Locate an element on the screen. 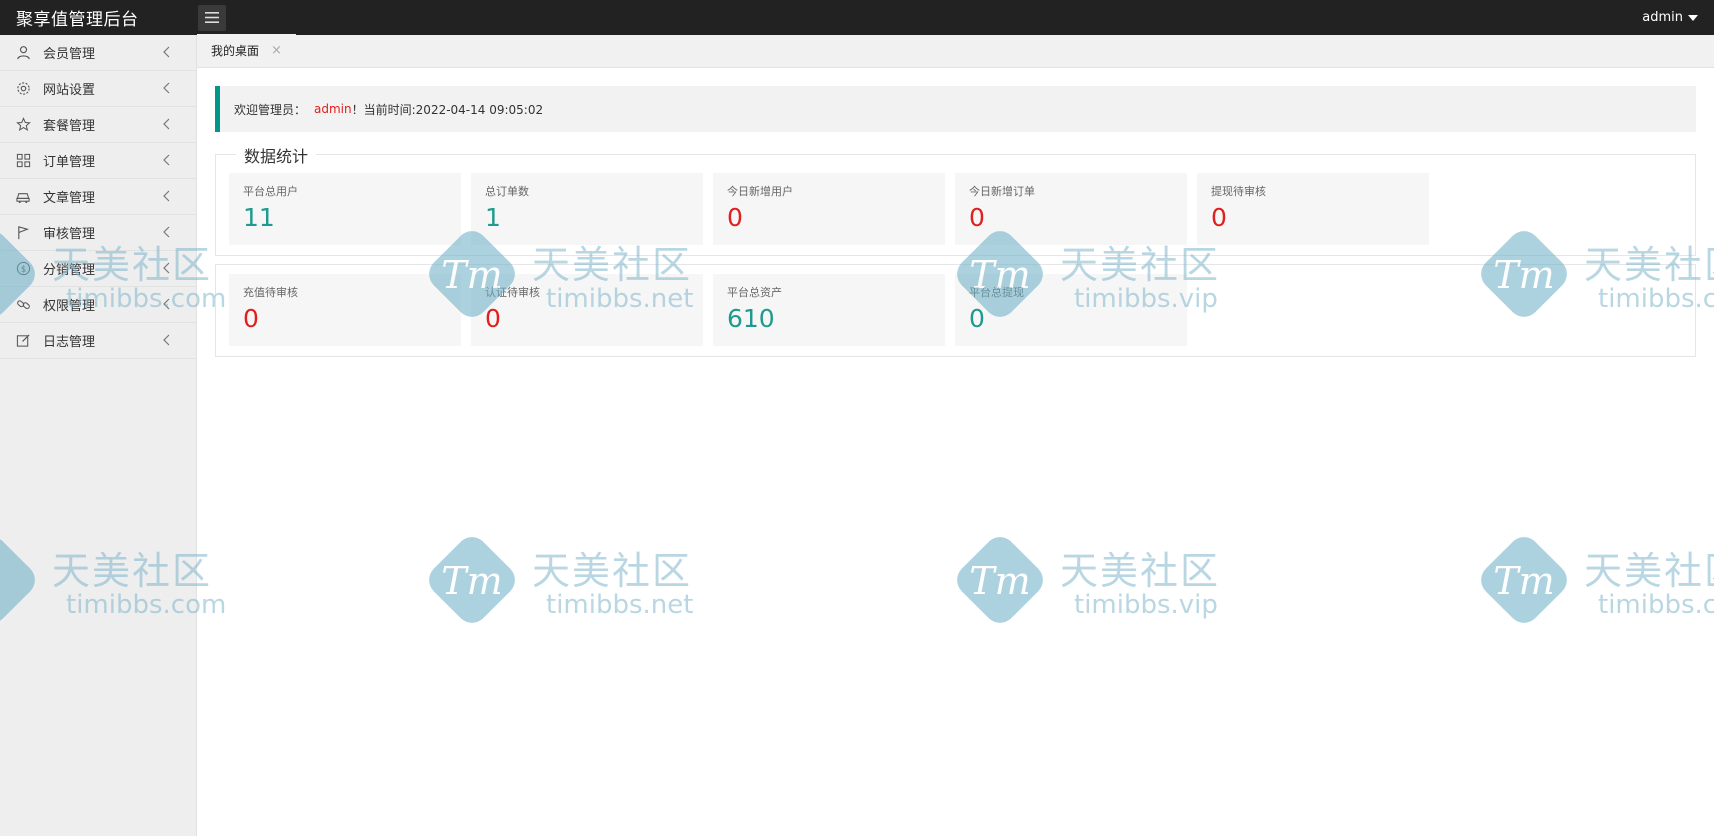 The image size is (1714, 836). stat-value: 11 is located at coordinates (259, 217).